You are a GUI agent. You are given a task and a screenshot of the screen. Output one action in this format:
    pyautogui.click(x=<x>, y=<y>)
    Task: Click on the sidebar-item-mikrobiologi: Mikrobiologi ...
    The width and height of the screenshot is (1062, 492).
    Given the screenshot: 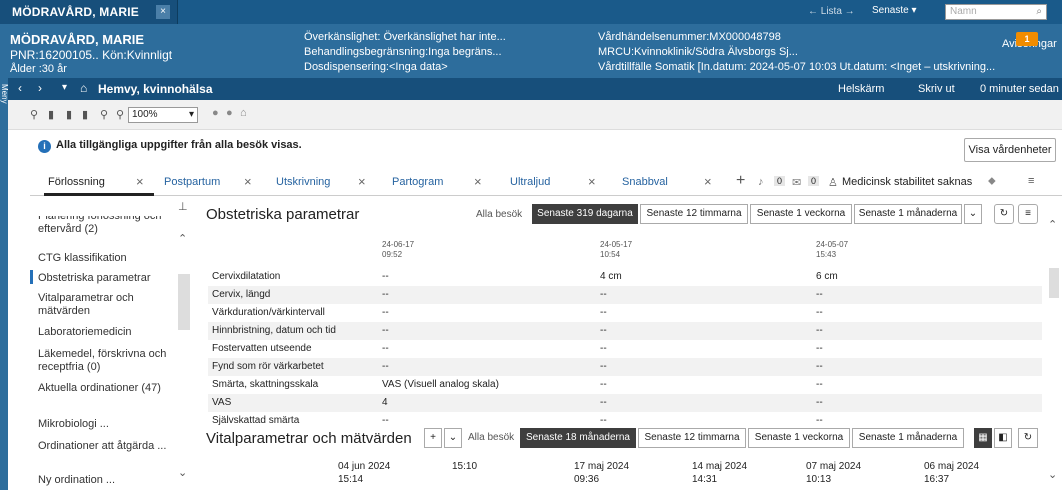 What is the action you would take?
    pyautogui.click(x=103, y=424)
    